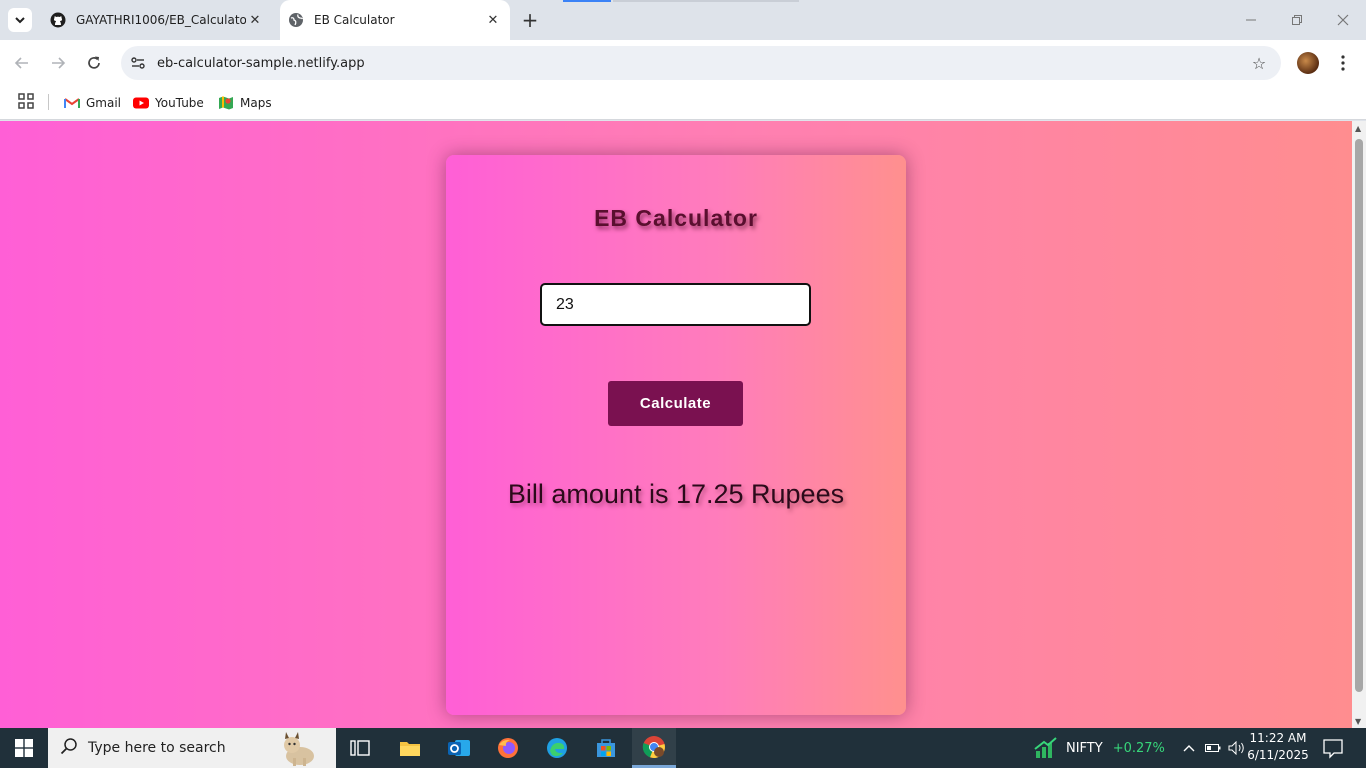  I want to click on clock-time: 11:22 AM, so click(1278, 738).